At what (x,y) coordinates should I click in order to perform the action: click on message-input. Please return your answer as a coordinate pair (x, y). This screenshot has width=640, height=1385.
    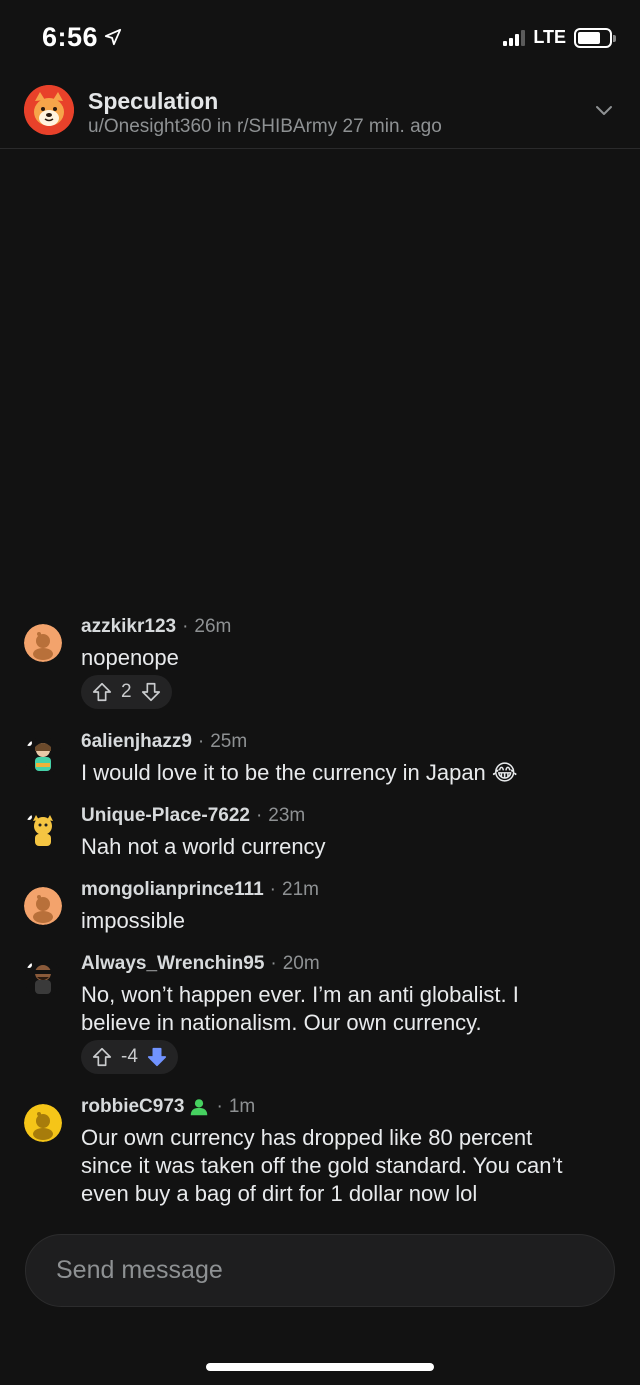
    Looking at the image, I should click on (321, 1270).